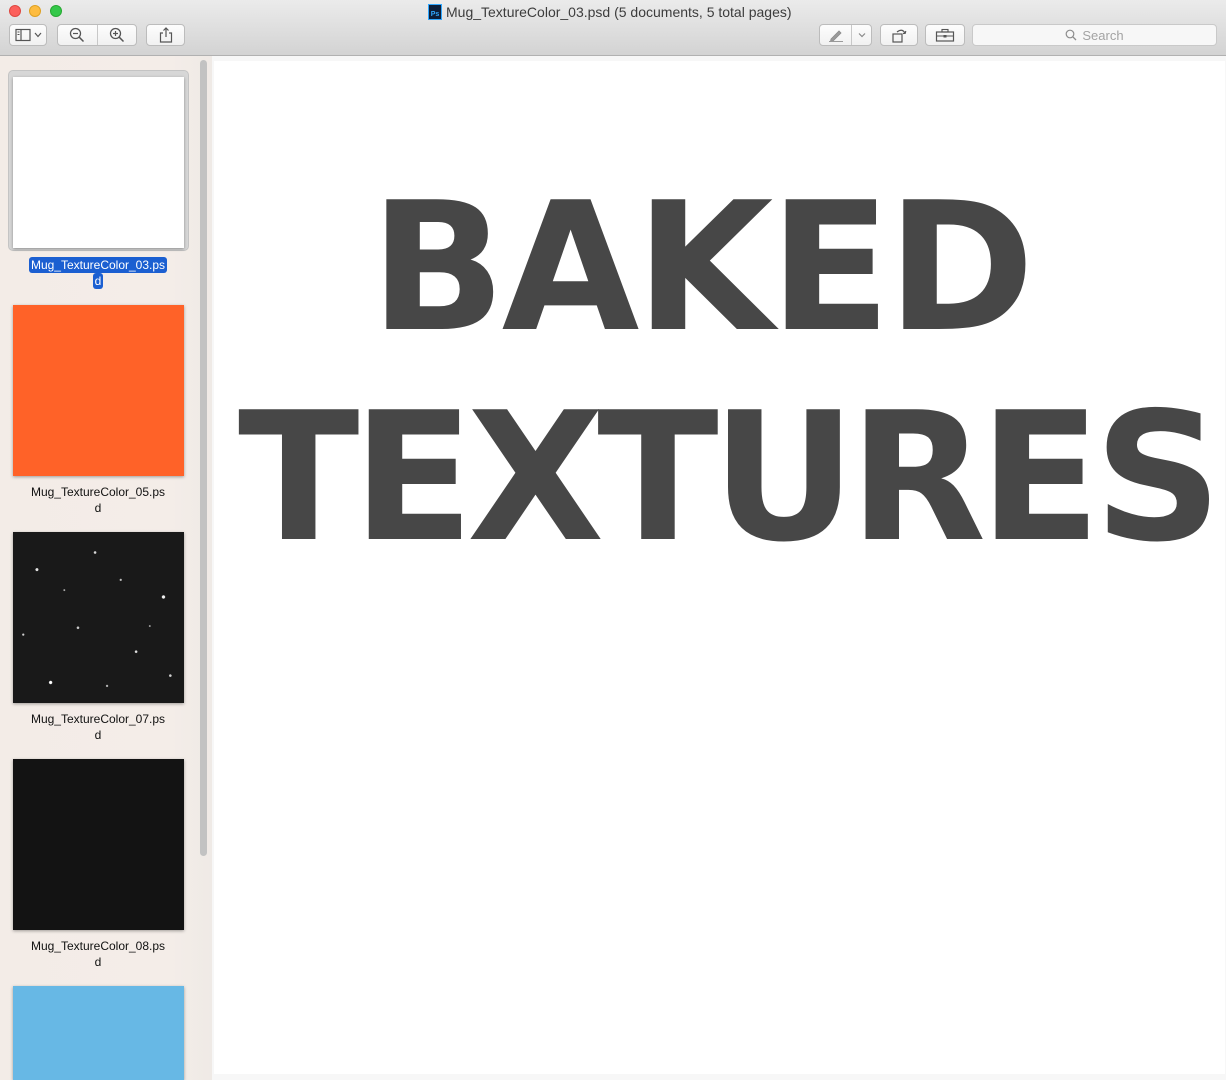  Describe the element at coordinates (98, 265) in the screenshot. I see `caption-line-1: Mug_TextureColor_03.ps` at that location.